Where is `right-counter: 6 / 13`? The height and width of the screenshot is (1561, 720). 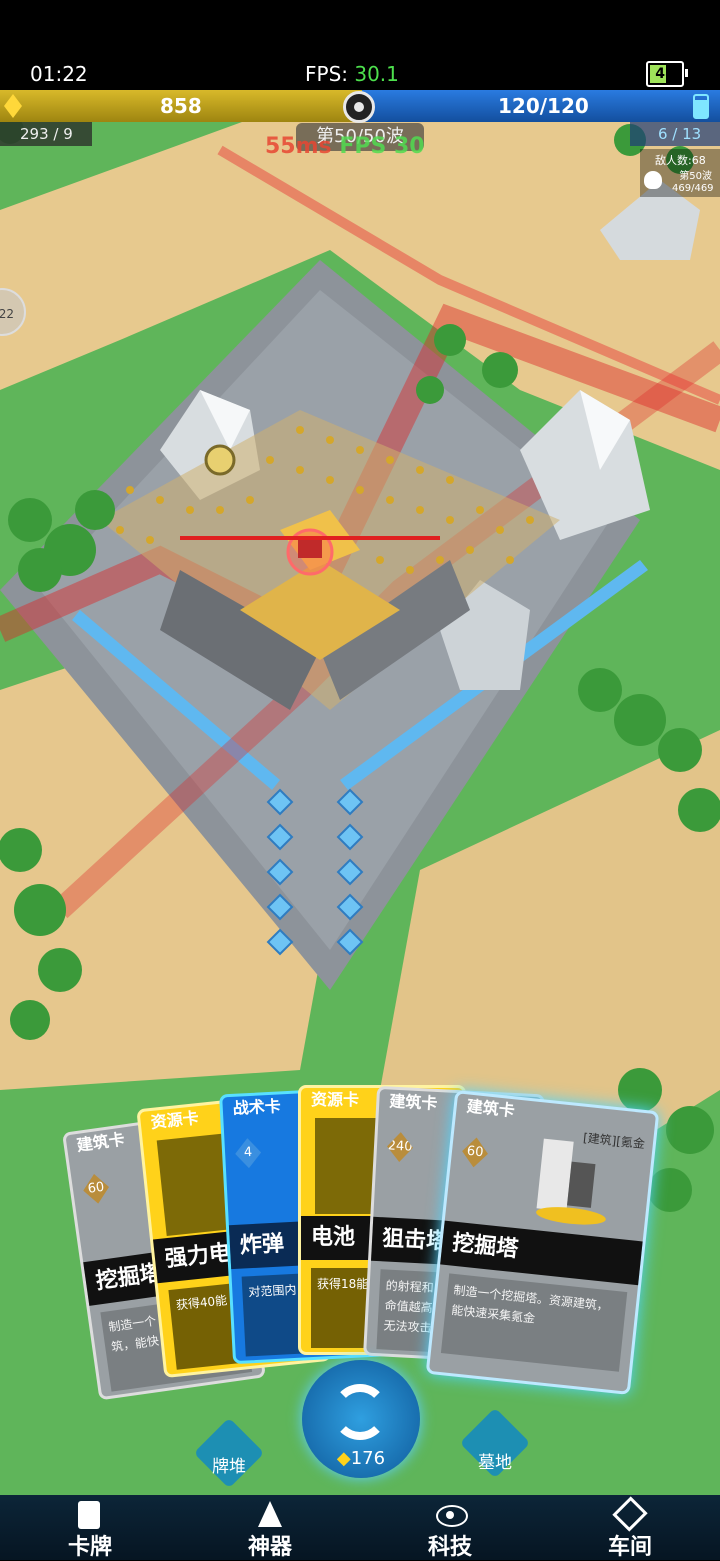 right-counter: 6 / 13 is located at coordinates (675, 134).